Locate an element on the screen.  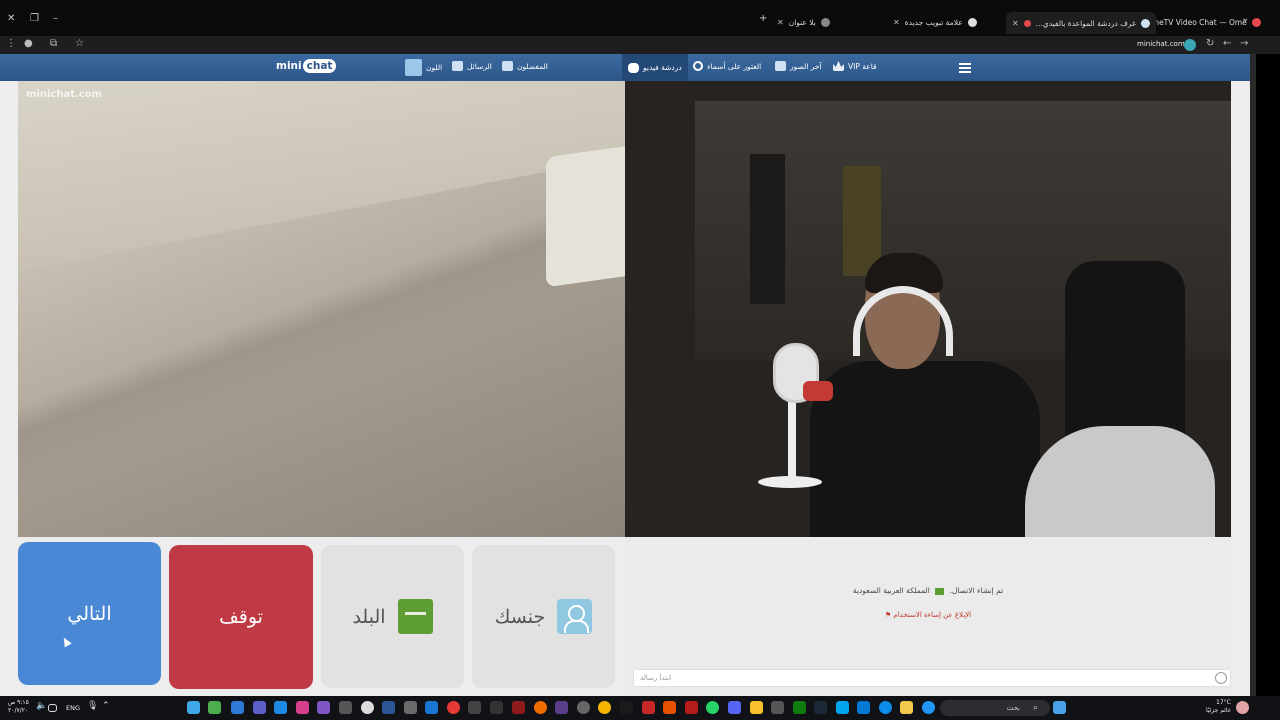
forward-icon: ← is located at coordinates (1227, 43).